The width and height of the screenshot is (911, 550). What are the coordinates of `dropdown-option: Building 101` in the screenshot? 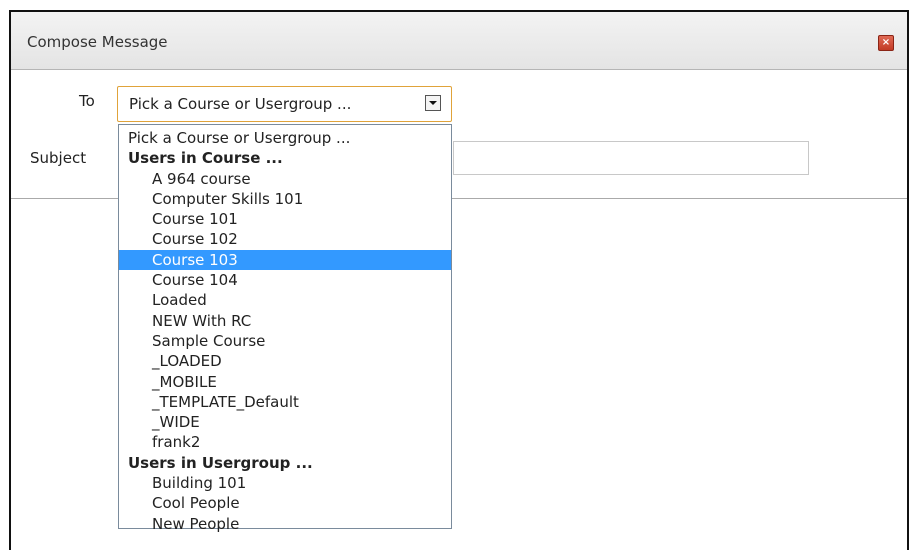 It's located at (285, 483).